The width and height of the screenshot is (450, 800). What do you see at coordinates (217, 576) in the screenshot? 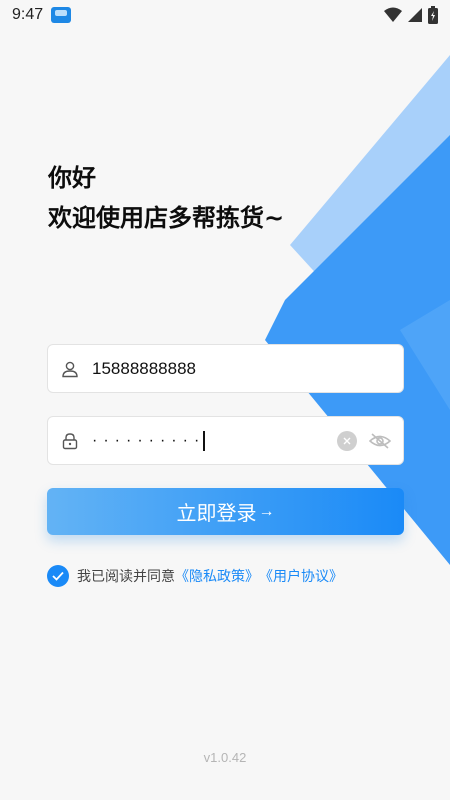
I see `privacy-policy-link: 《隐私政策》` at bounding box center [217, 576].